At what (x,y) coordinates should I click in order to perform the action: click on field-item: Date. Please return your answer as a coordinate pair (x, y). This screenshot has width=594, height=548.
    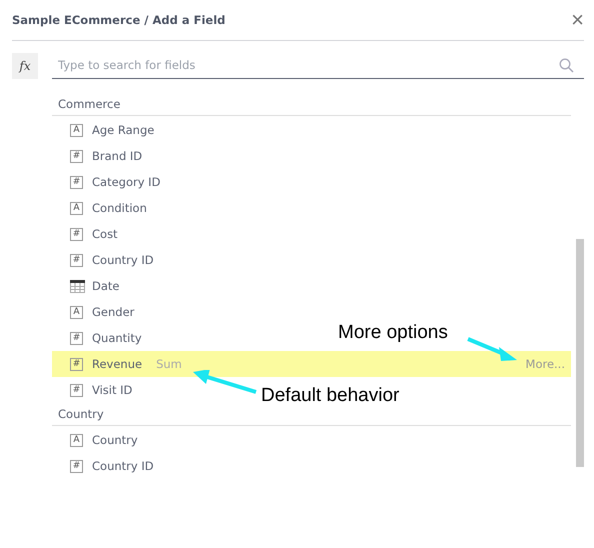
    Looking at the image, I should click on (106, 286).